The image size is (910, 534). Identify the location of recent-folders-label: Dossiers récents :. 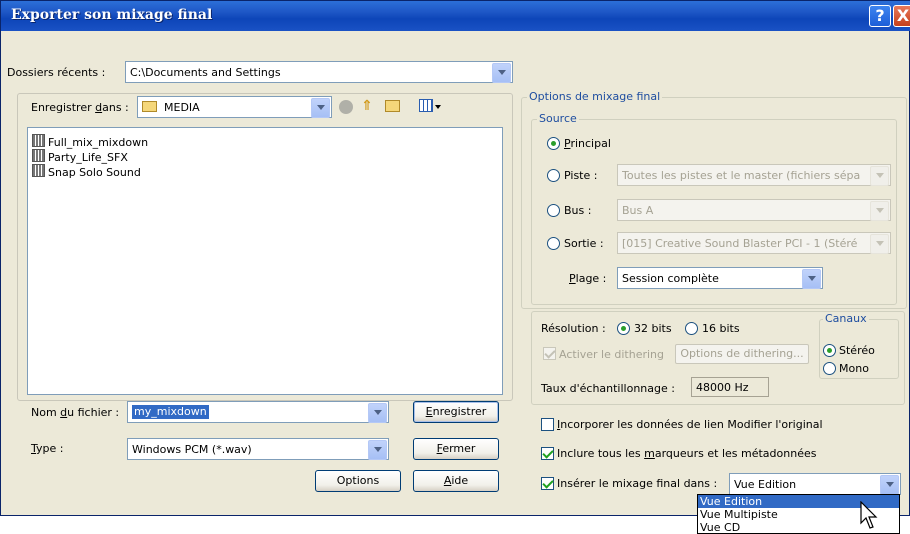
(56, 72).